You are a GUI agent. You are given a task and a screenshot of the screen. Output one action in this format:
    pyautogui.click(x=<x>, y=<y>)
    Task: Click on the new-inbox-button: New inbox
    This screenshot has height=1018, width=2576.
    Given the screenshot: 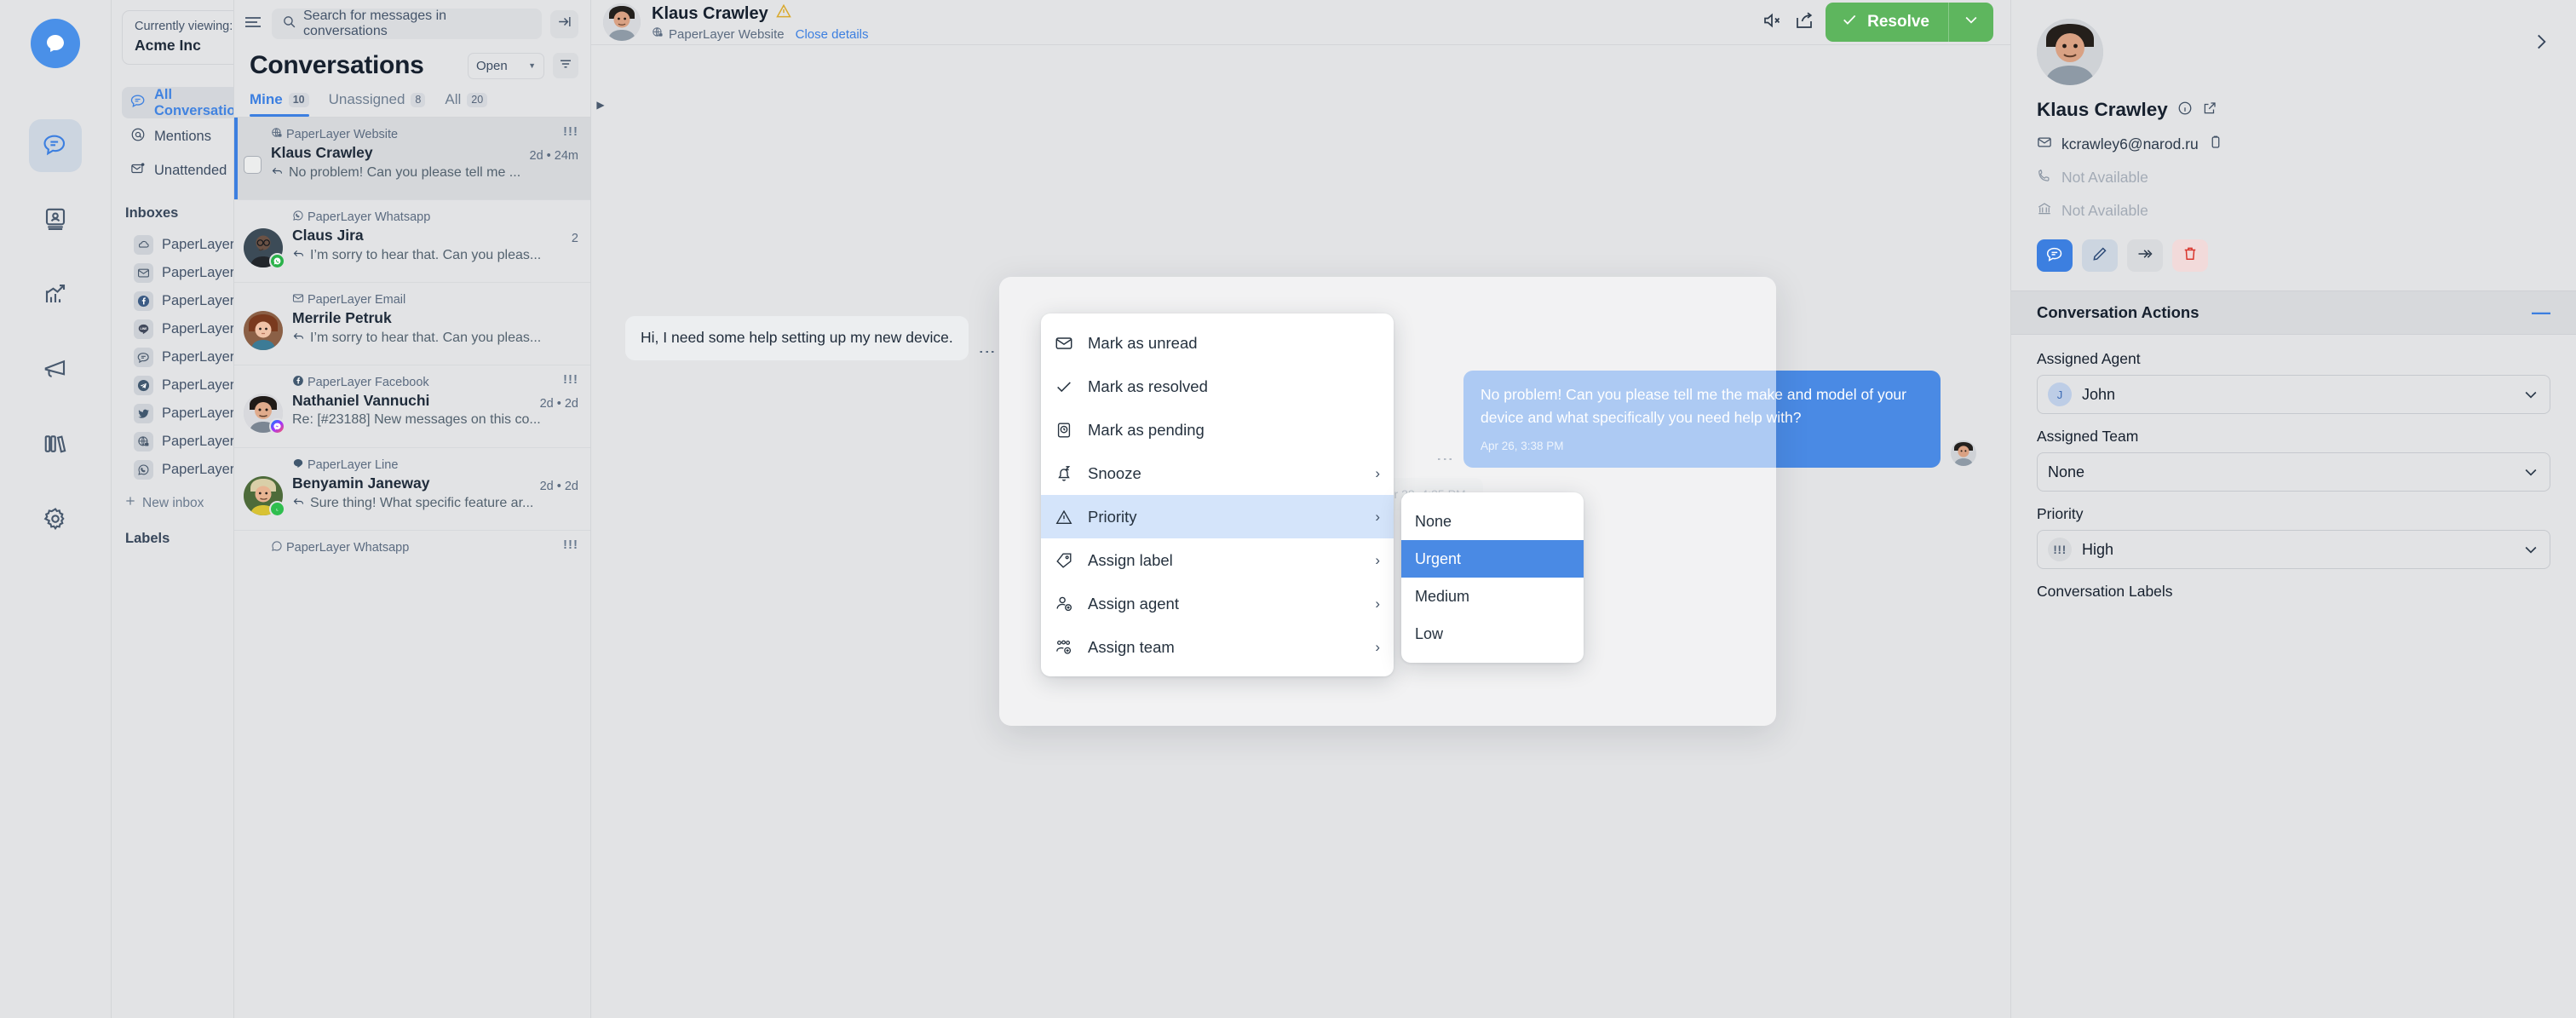 What is the action you would take?
    pyautogui.click(x=177, y=503)
    